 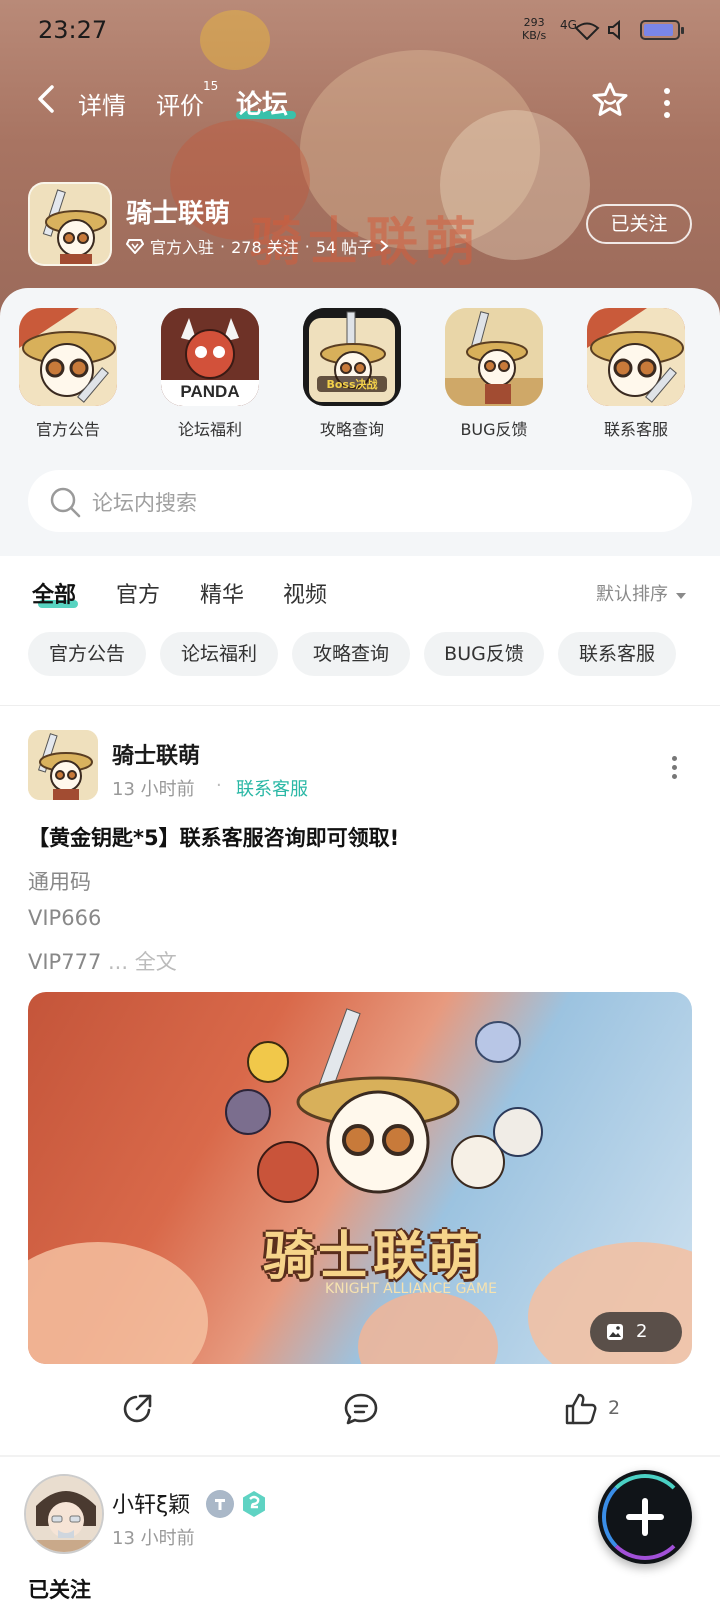 What do you see at coordinates (153, 789) in the screenshot?
I see `post-time: 13 小时前` at bounding box center [153, 789].